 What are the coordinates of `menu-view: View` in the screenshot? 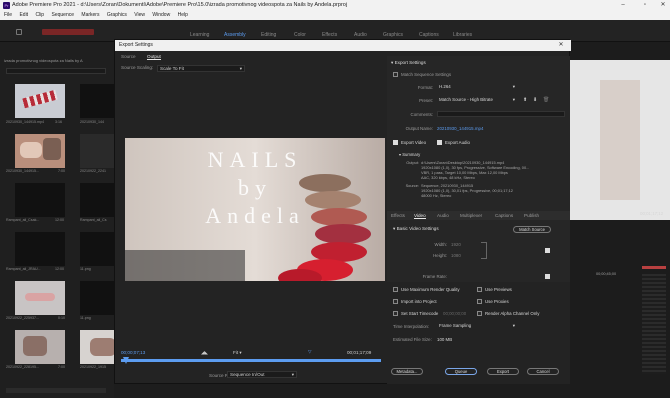 It's located at (139, 15).